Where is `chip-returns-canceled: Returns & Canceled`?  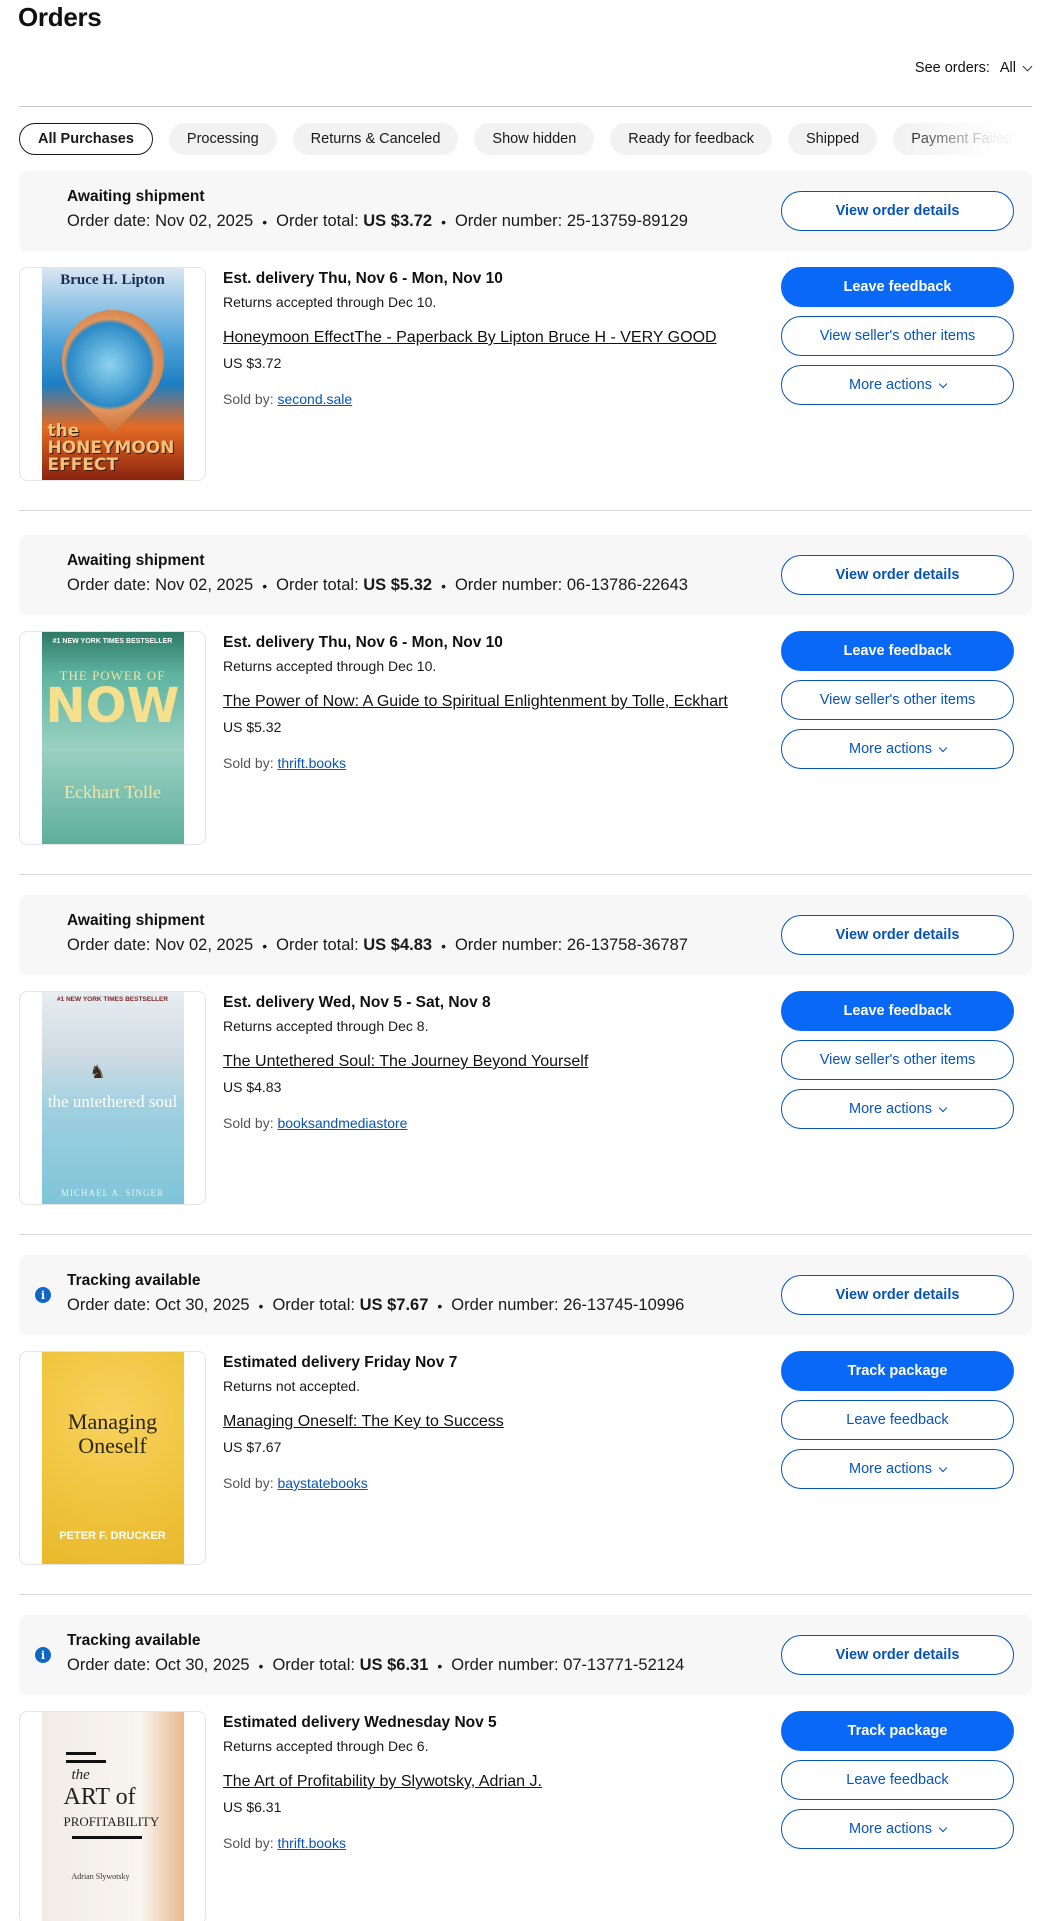
chip-returns-canceled: Returns & Canceled is located at coordinates (375, 139).